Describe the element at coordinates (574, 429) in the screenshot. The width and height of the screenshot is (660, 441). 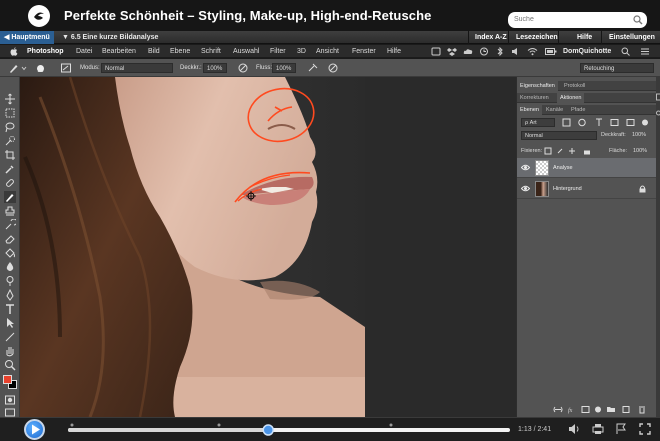
I see `volume-button-icon` at that location.